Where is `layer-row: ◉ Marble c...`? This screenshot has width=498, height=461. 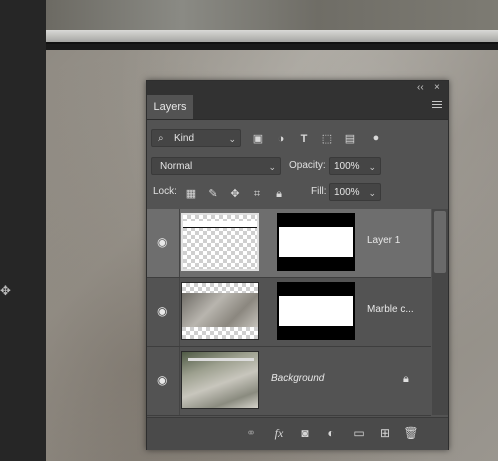
layer-row: ◉ Marble c... is located at coordinates (289, 312).